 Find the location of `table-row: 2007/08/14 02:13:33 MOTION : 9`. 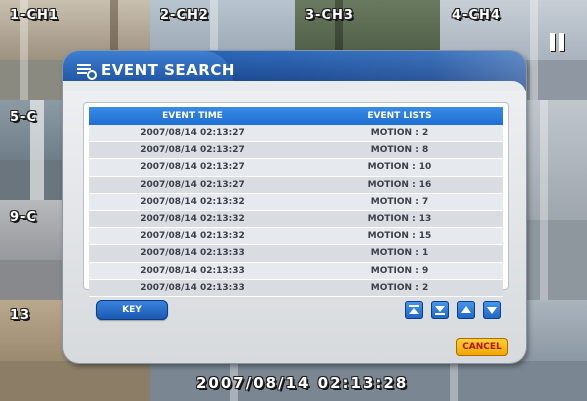

table-row: 2007/08/14 02:13:33 MOTION : 9 is located at coordinates (296, 271).